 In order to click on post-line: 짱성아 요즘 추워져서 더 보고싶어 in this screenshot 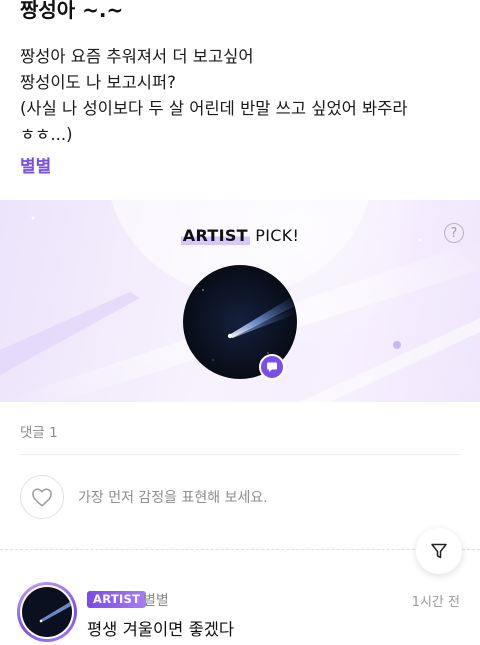, I will do `click(137, 56)`.